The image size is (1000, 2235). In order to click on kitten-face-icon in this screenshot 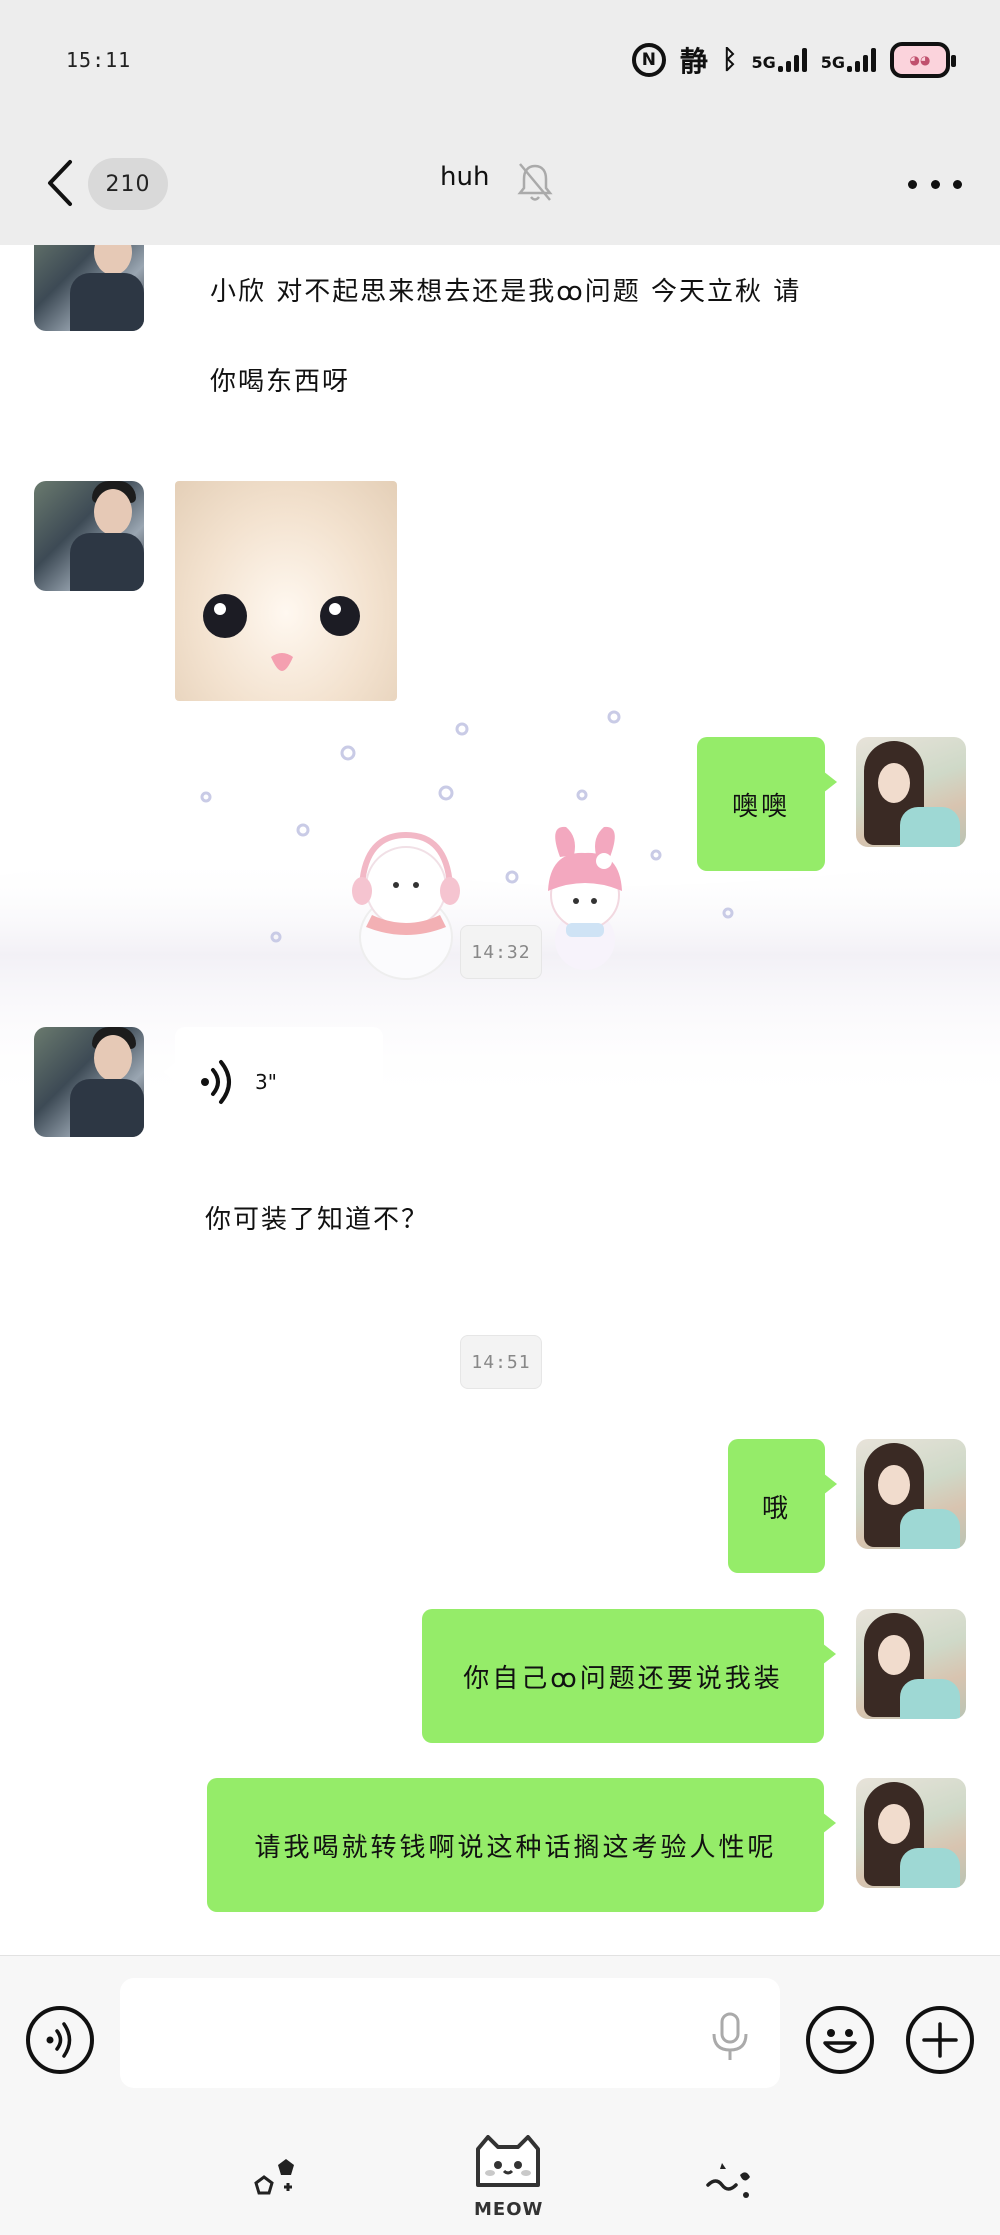, I will do `click(281, 632)`.